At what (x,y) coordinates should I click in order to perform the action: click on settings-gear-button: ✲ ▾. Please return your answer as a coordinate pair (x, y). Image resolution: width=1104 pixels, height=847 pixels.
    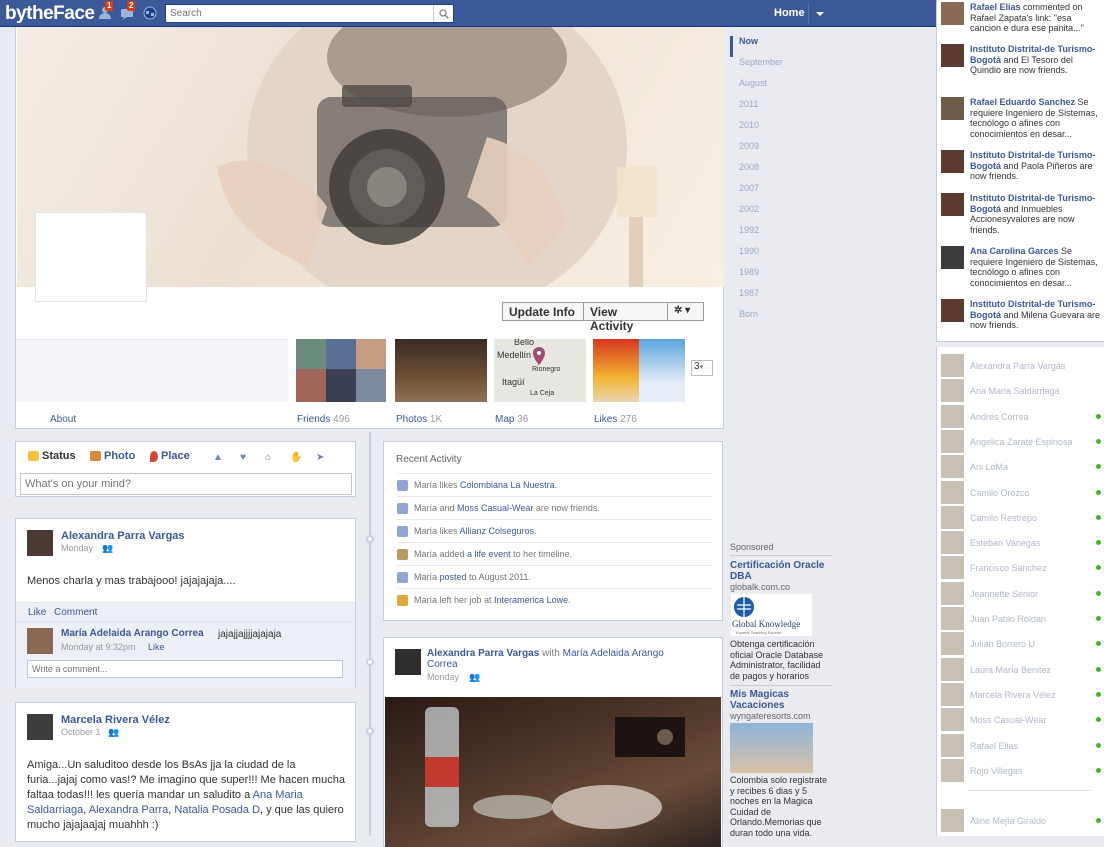
    Looking at the image, I should click on (685, 311).